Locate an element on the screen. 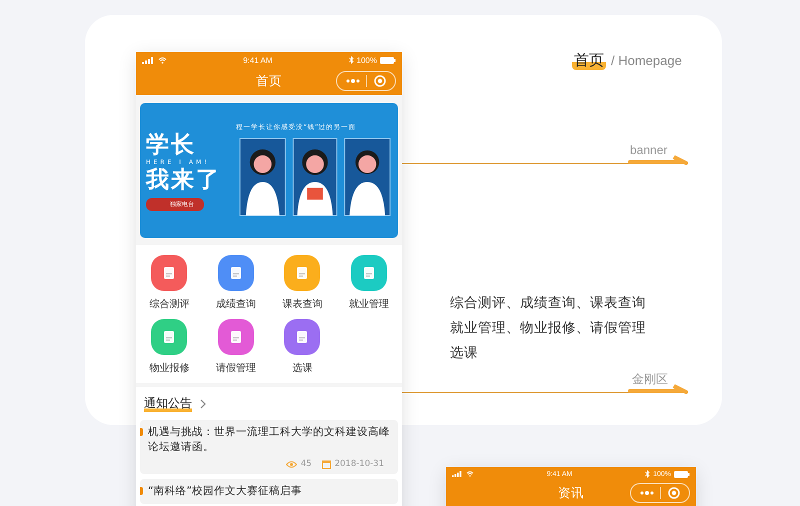 The height and width of the screenshot is (506, 800). notice-card: 机遇与挑战：世界一流理工科大学的文科建设高峰论坛邀请函。 45 2018-10-31 is located at coordinates (269, 447).